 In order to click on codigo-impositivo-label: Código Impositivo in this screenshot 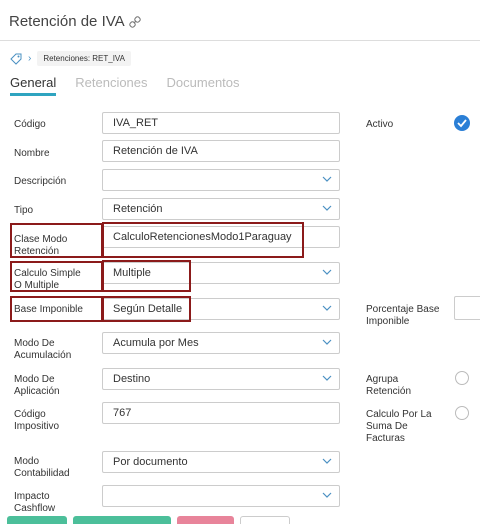, I will do `click(36, 421)`.